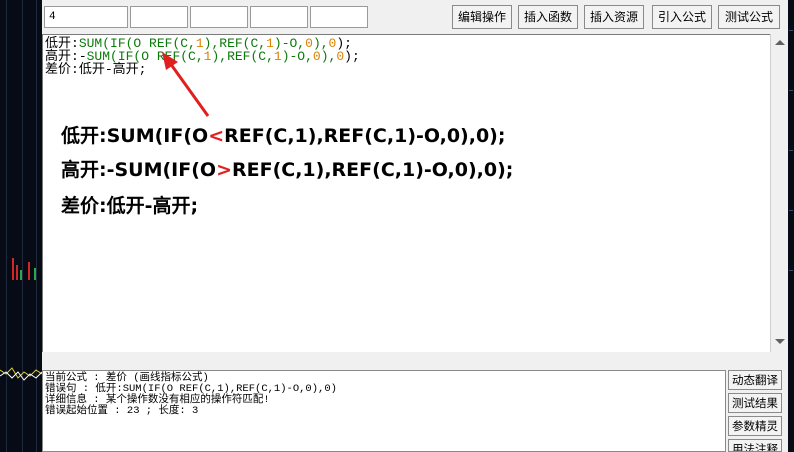  I want to click on chart-background-left, so click(21, 226).